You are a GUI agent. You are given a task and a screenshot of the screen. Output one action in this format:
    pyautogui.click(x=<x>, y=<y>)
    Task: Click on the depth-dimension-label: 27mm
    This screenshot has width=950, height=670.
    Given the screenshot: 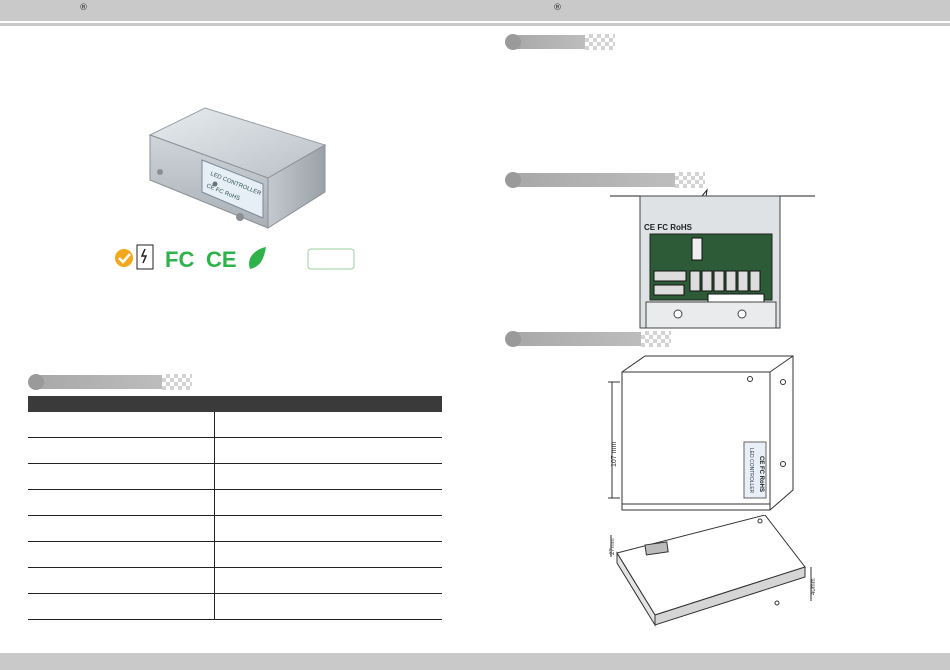 What is the action you would take?
    pyautogui.click(x=613, y=546)
    